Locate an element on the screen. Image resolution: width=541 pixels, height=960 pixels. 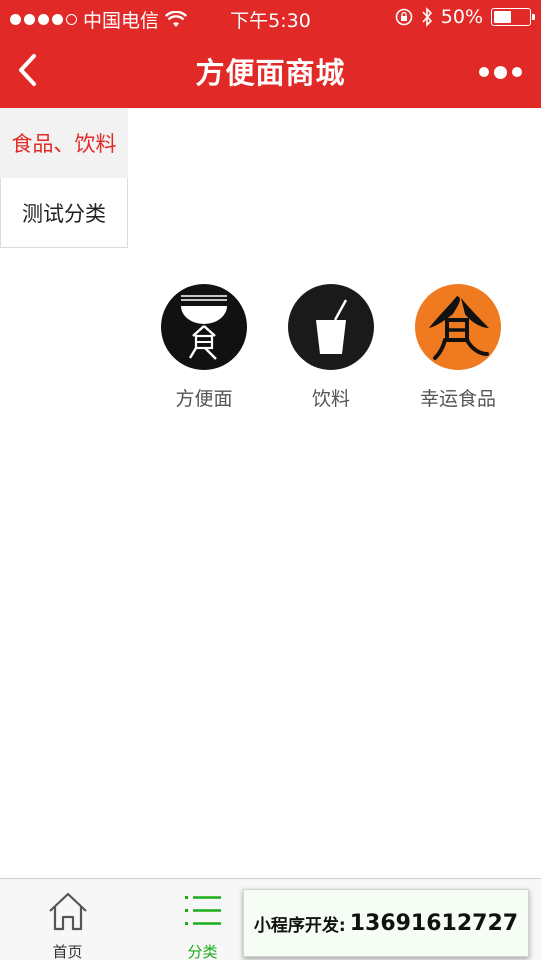
promo-banner: 小程序开发: 13691612727 is located at coordinates (386, 923).